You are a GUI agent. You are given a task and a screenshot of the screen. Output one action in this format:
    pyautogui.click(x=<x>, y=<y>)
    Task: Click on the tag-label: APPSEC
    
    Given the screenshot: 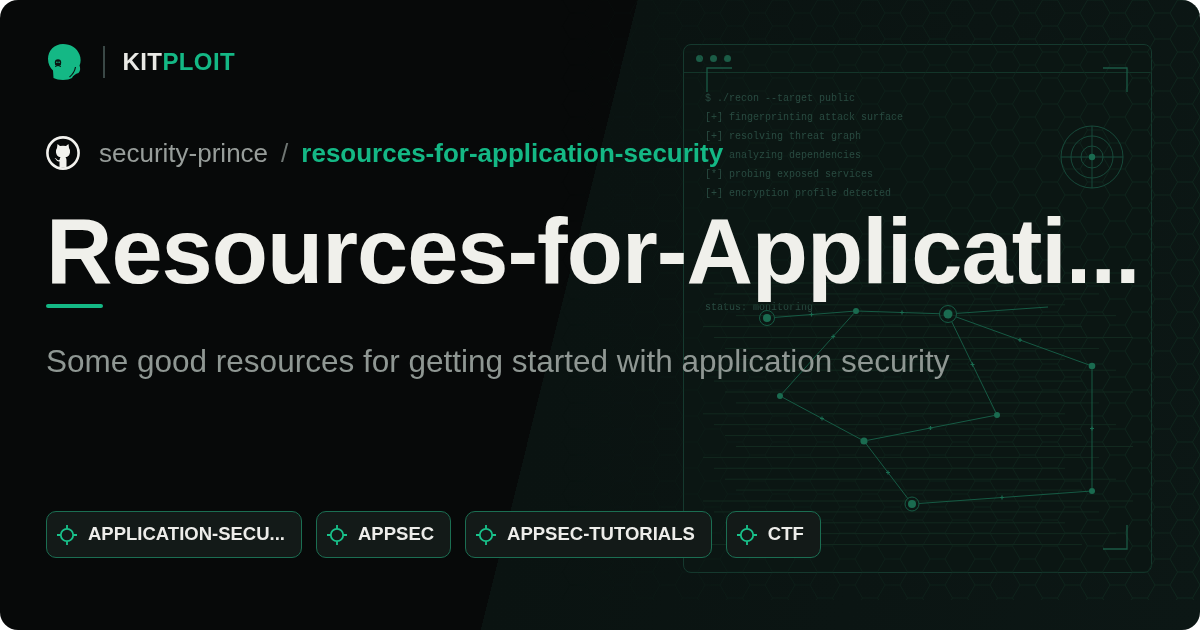 What is the action you would take?
    pyautogui.click(x=396, y=534)
    